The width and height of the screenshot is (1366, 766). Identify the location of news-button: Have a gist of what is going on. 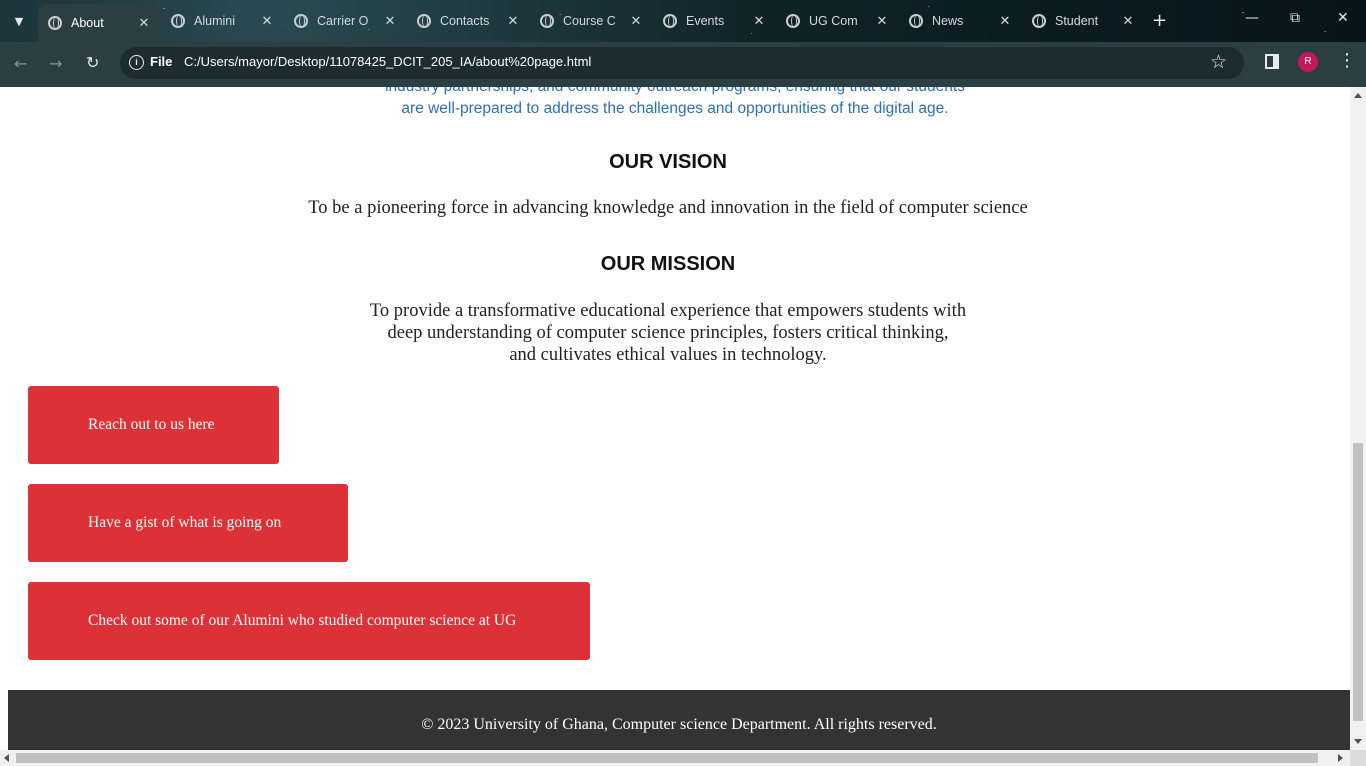
(188, 523).